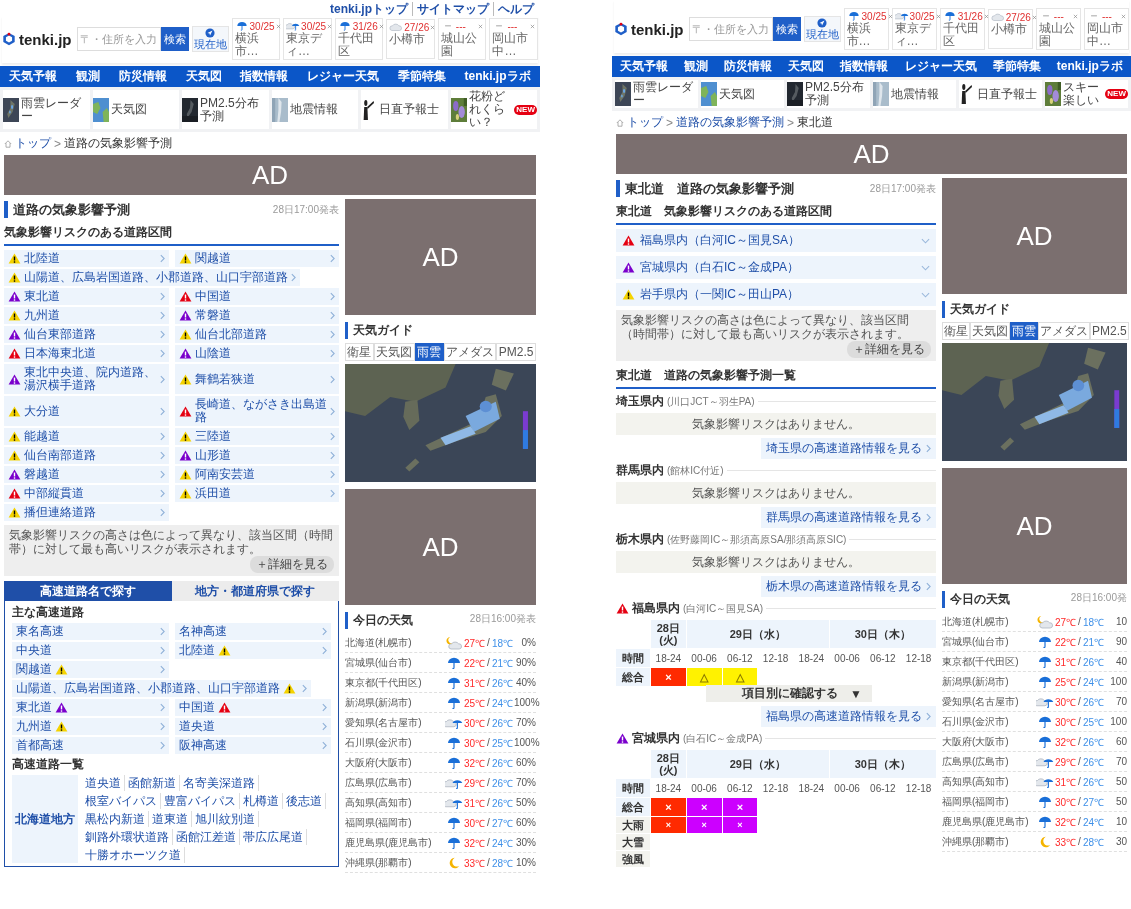  I want to click on road-link: 山形道, so click(256, 455).